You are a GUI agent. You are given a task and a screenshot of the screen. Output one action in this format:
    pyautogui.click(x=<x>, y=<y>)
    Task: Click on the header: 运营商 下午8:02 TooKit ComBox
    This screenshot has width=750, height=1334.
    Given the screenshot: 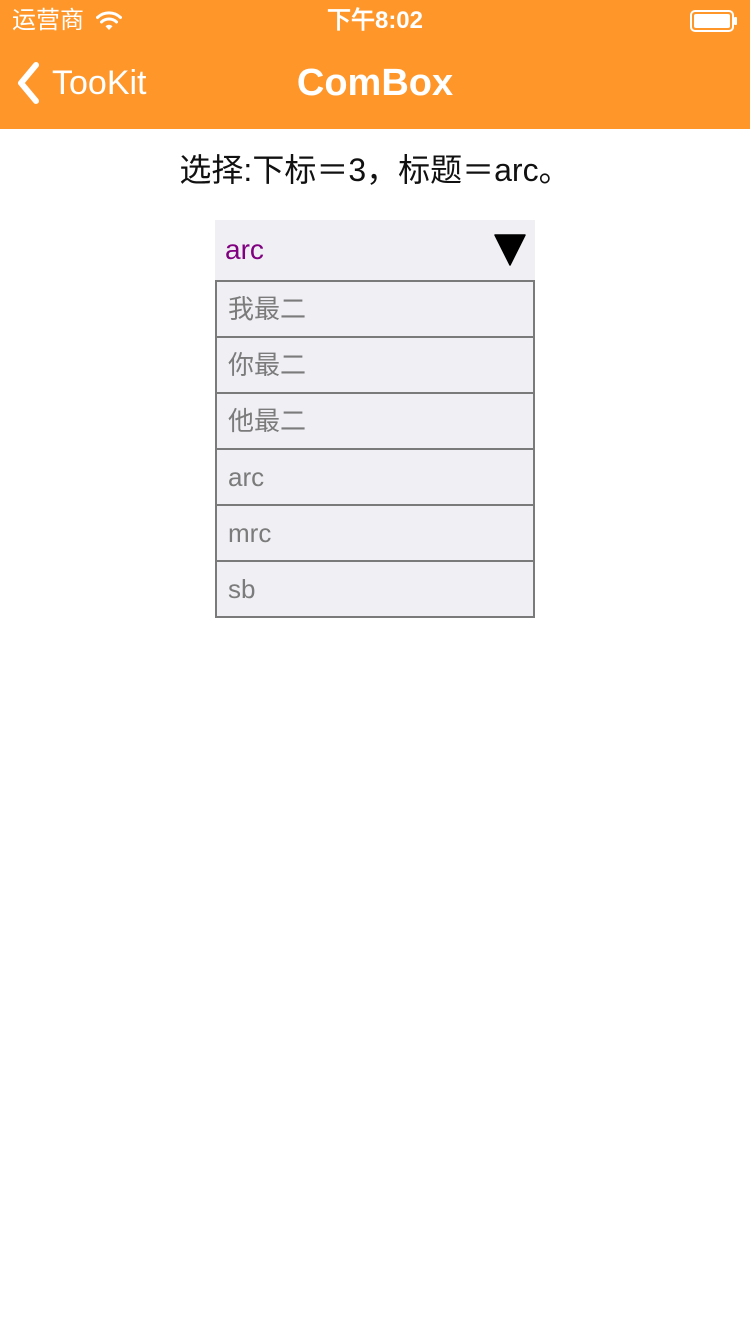 What is the action you would take?
    pyautogui.click(x=375, y=64)
    